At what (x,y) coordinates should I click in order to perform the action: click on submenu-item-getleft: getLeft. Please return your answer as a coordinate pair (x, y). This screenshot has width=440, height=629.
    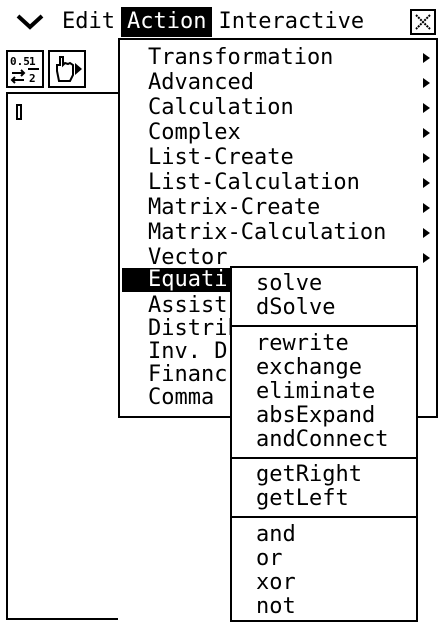
    Looking at the image, I should click on (324, 499).